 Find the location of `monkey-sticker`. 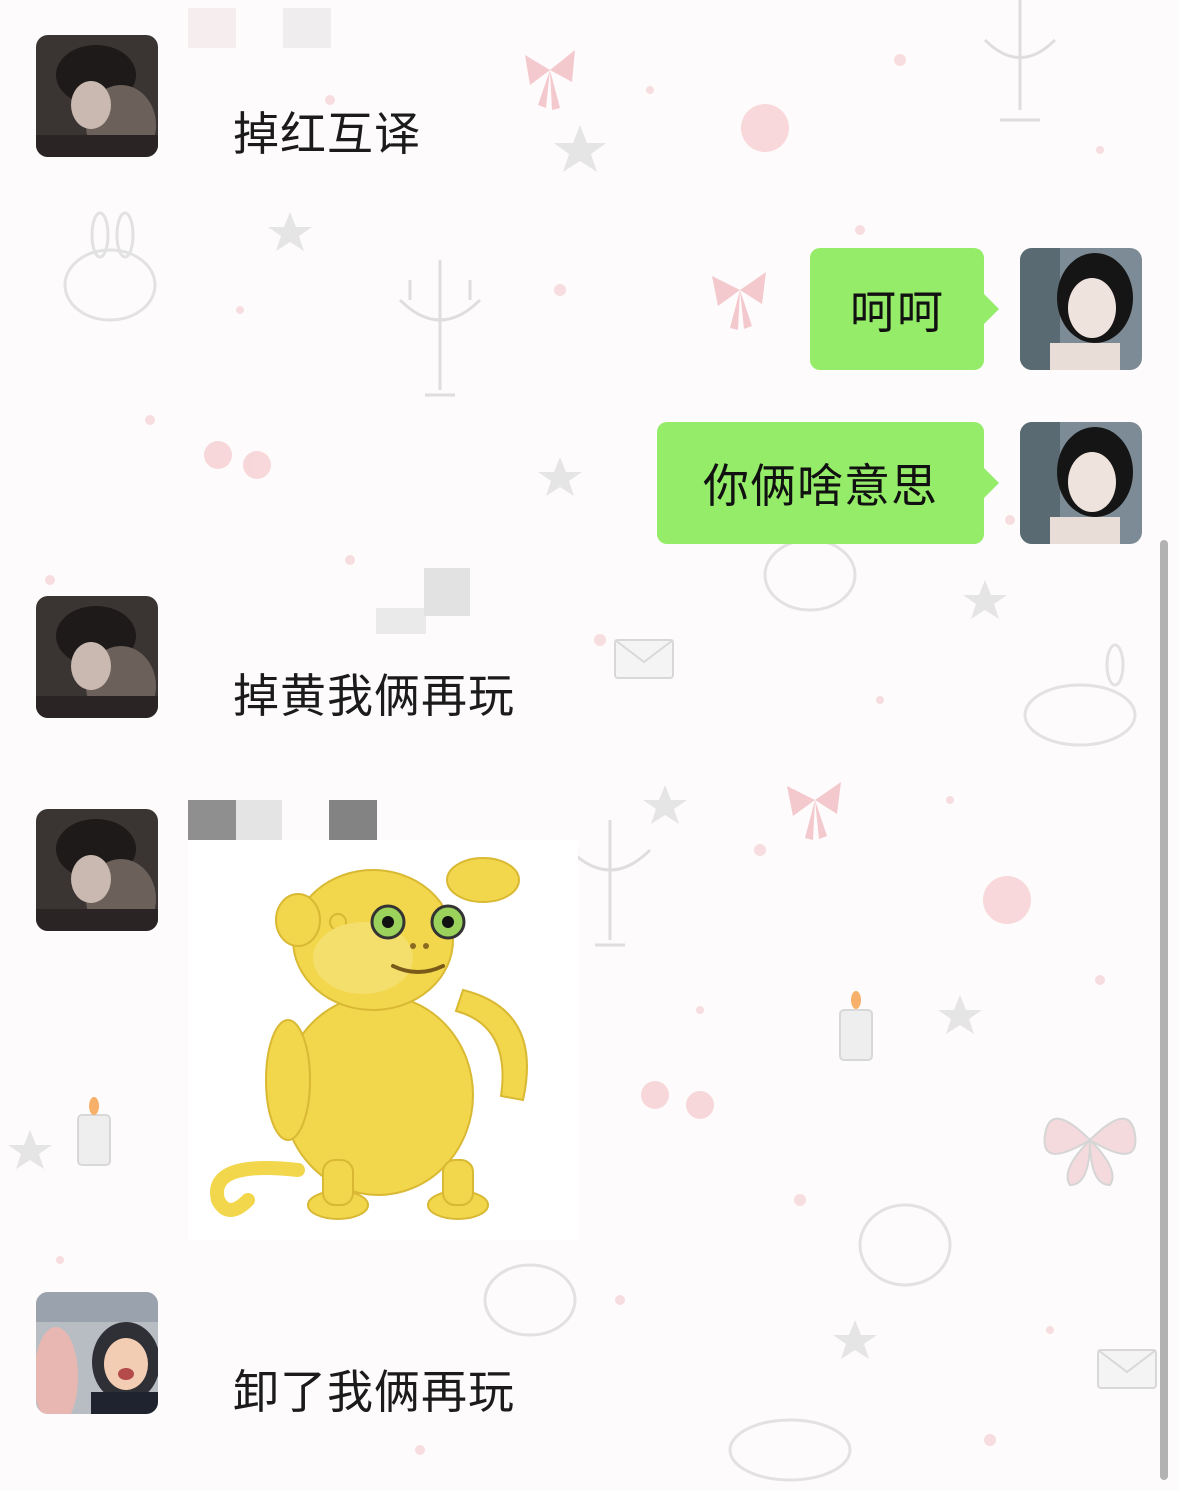

monkey-sticker is located at coordinates (383, 1040).